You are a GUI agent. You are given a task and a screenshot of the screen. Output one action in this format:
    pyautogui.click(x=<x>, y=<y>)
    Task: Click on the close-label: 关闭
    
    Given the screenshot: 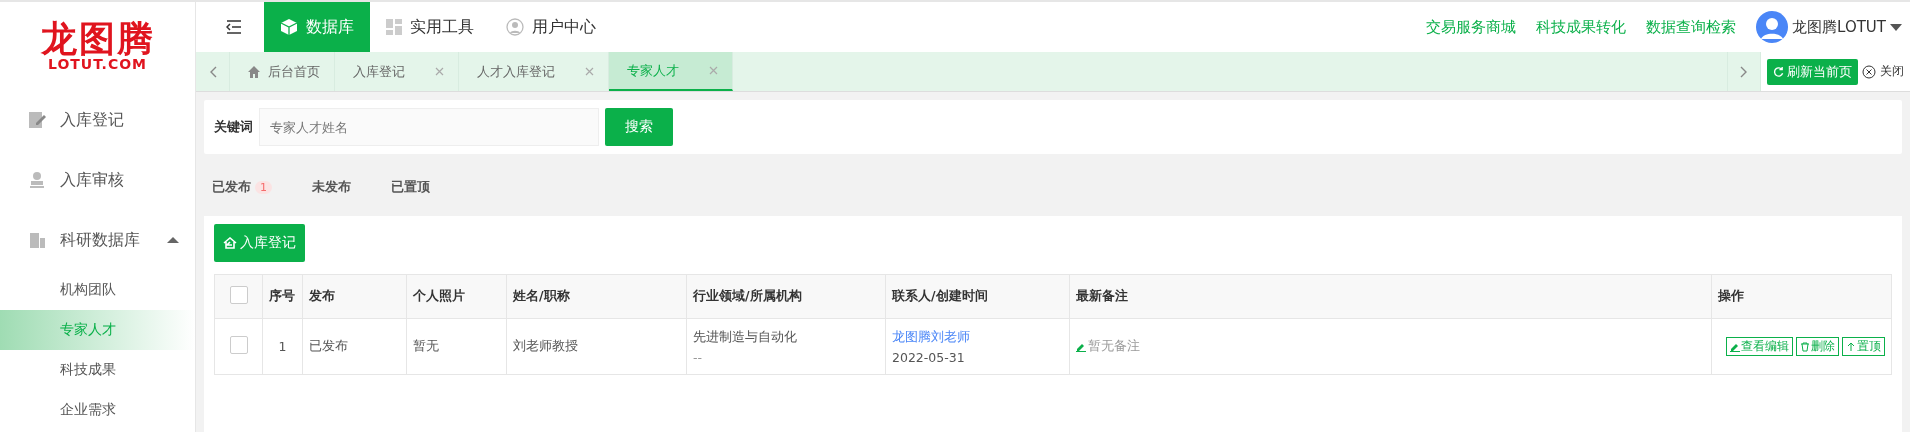 What is the action you would take?
    pyautogui.click(x=1892, y=71)
    